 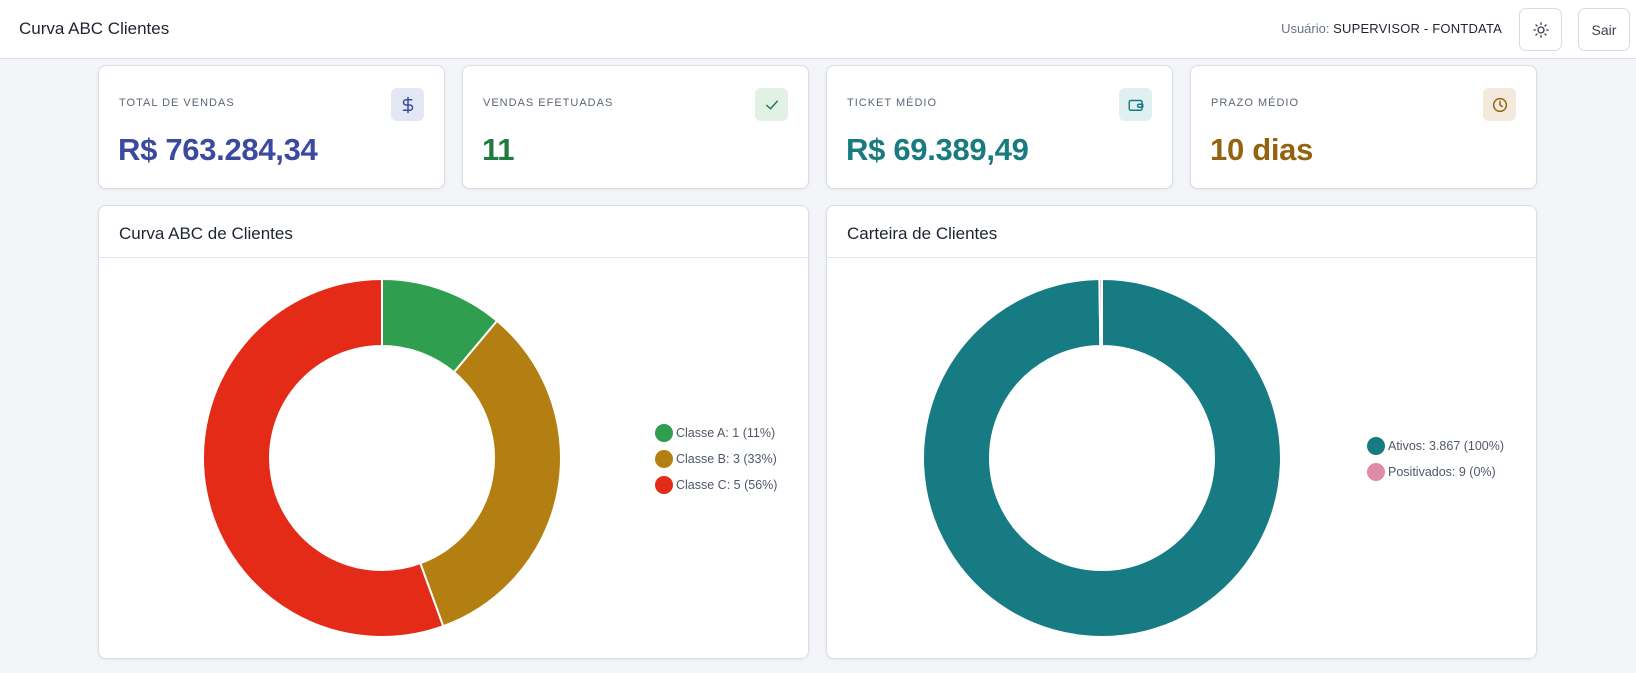 What do you see at coordinates (1442, 472) in the screenshot?
I see `legend-label: Positivados: 9 (0%)` at bounding box center [1442, 472].